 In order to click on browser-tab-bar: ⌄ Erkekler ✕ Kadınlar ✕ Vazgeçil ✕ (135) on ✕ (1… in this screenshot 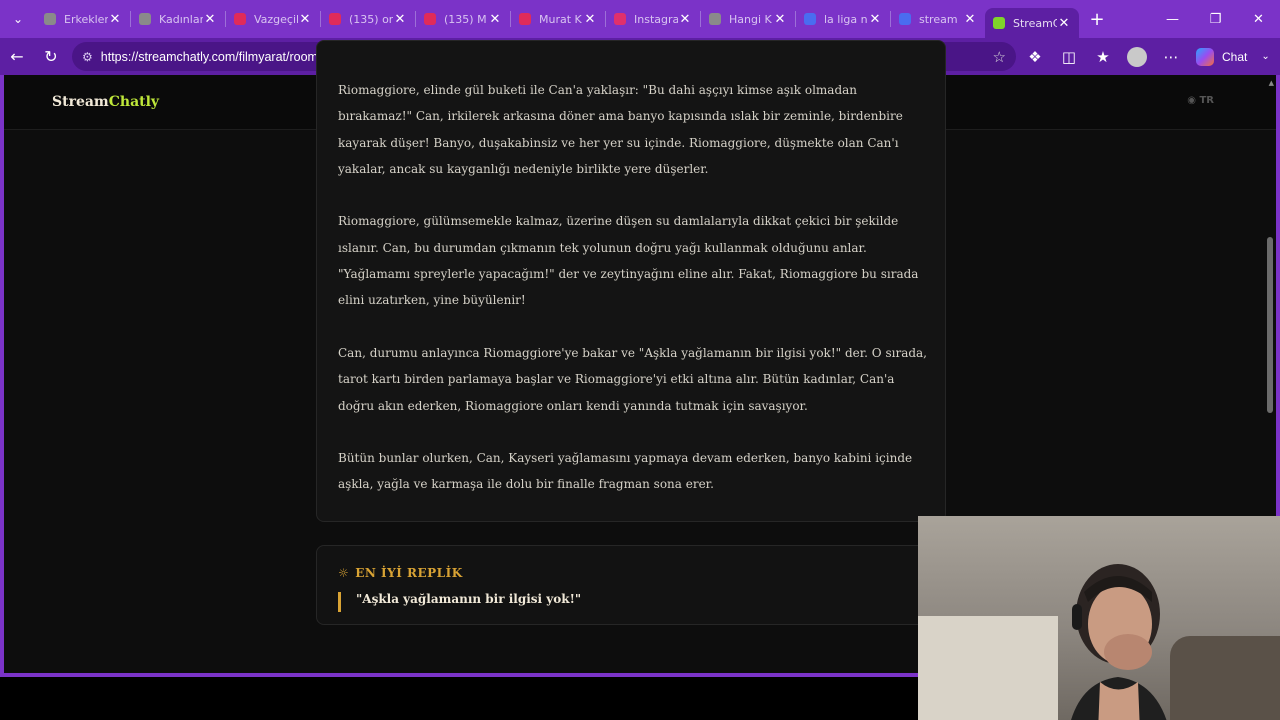, I will do `click(640, 19)`.